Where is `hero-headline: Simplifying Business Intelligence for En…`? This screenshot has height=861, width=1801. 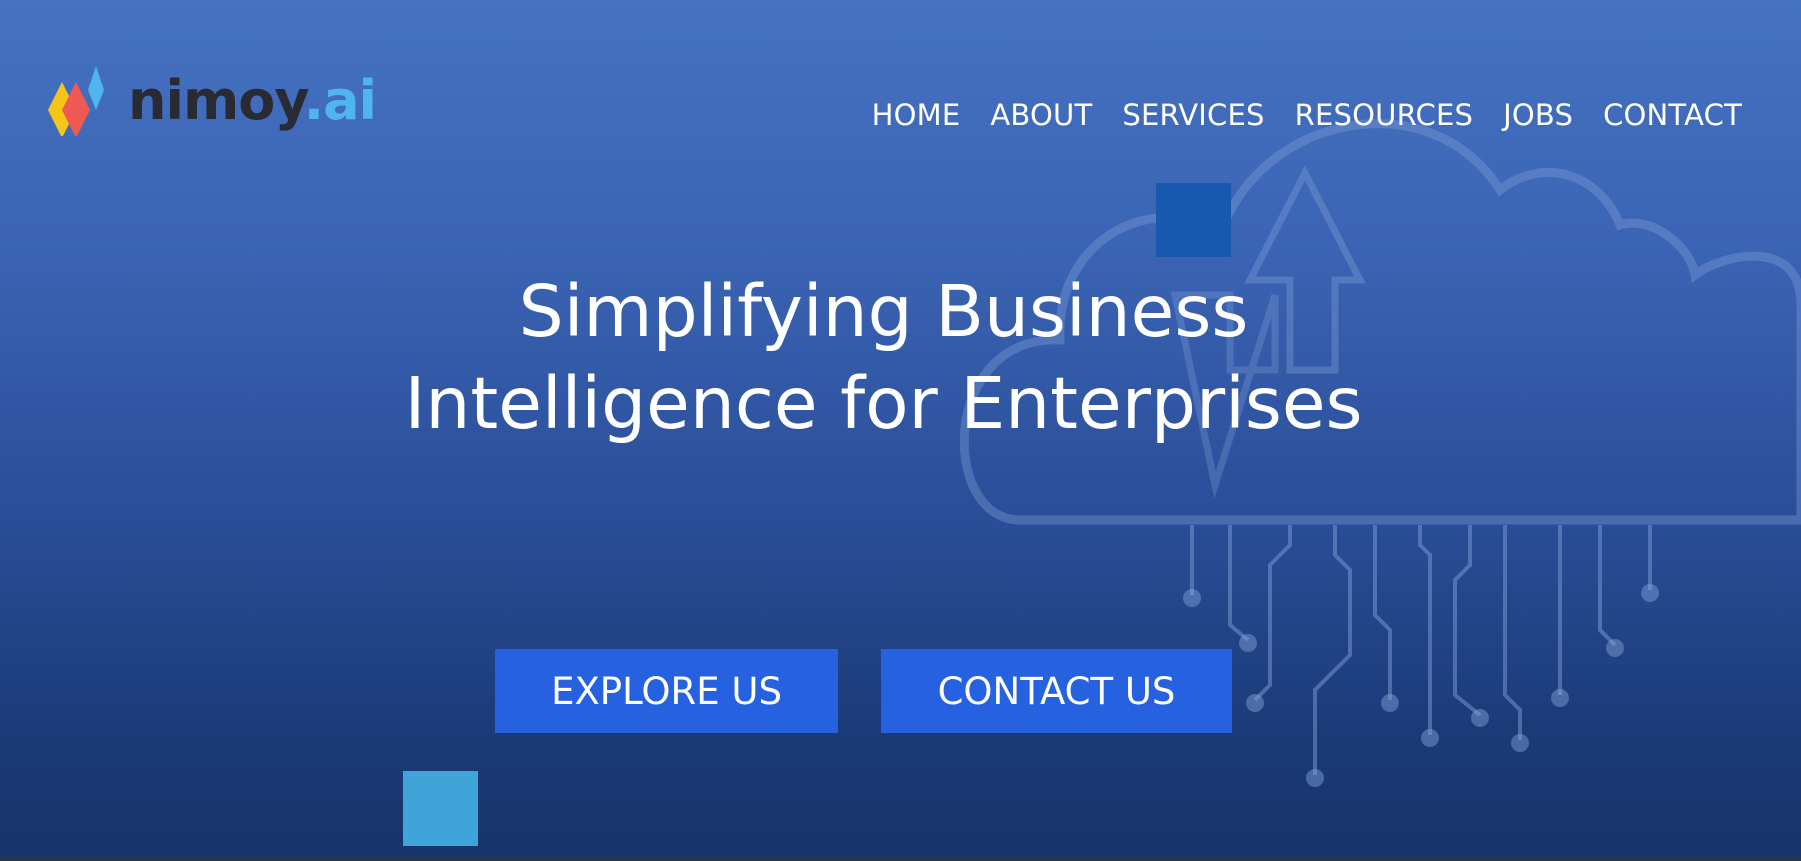
hero-headline: Simplifying Business Intelligence for En… is located at coordinates (883, 358).